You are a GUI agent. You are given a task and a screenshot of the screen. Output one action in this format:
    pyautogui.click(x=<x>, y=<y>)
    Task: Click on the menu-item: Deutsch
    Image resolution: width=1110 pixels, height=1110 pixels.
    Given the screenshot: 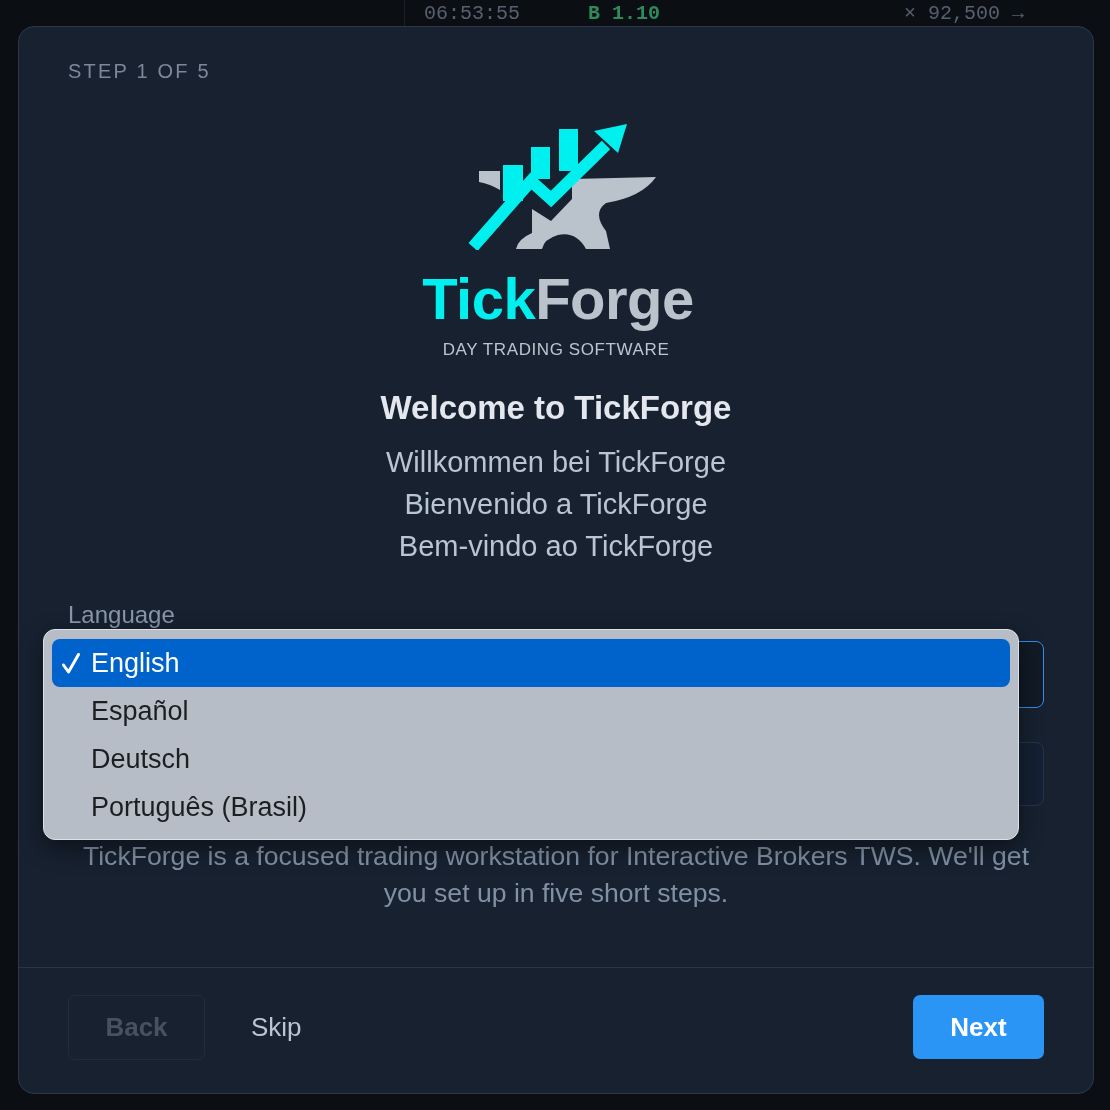 What is the action you would take?
    pyautogui.click(x=531, y=759)
    